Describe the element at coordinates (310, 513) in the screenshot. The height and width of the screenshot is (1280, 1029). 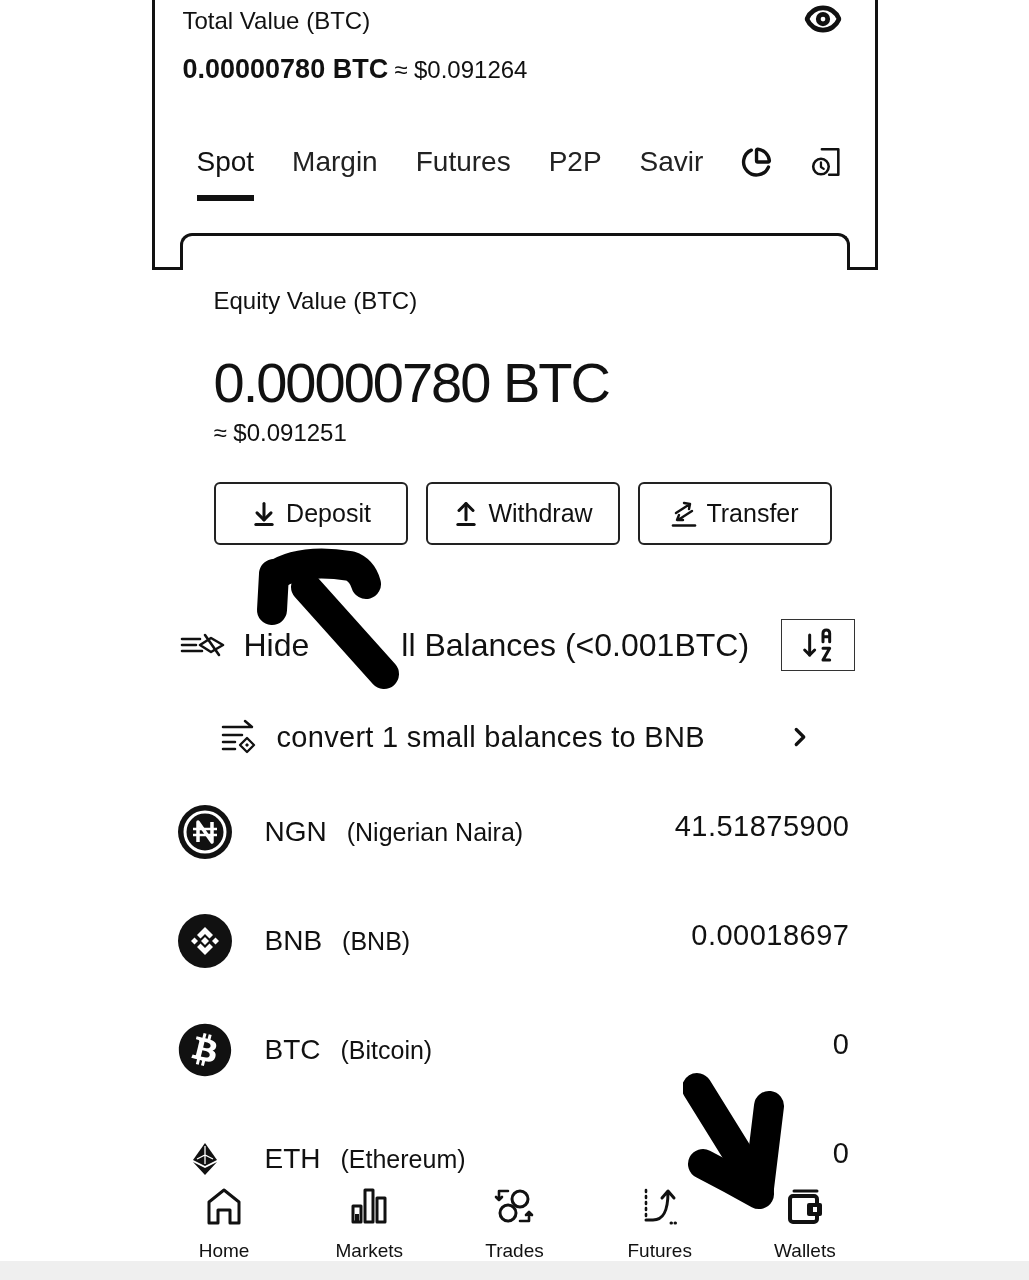
I see `deposit-button: Deposit` at that location.